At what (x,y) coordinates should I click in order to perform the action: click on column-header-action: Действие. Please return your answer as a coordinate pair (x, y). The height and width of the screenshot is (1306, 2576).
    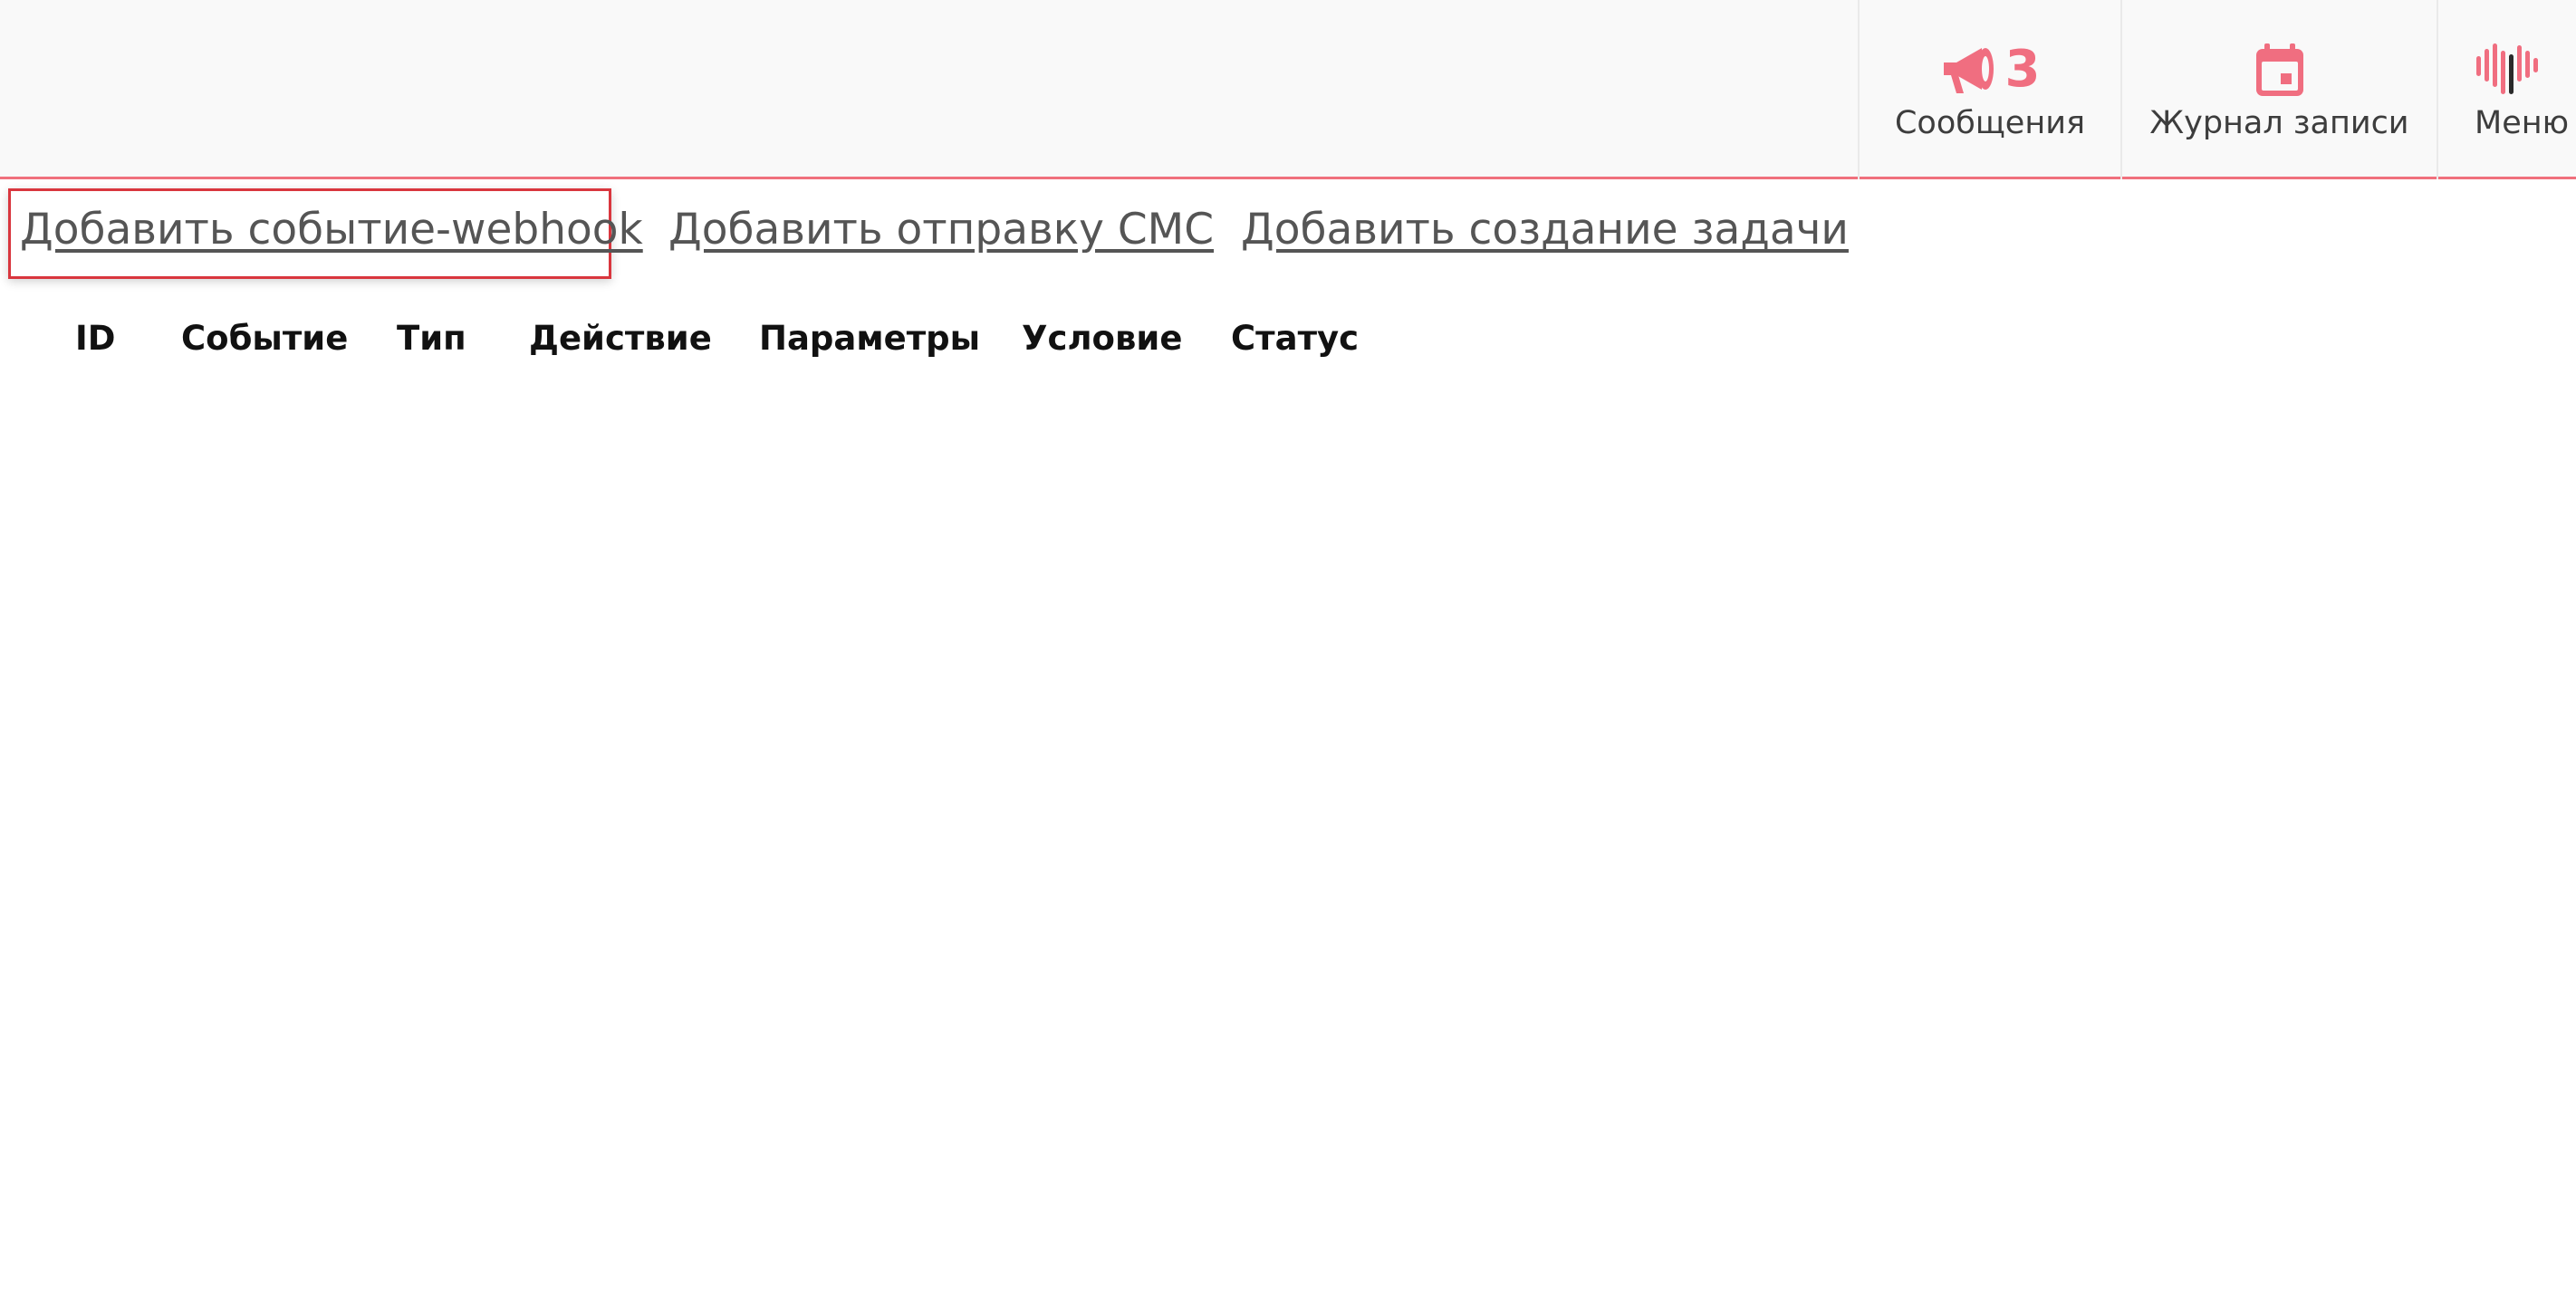
    Looking at the image, I should click on (620, 339).